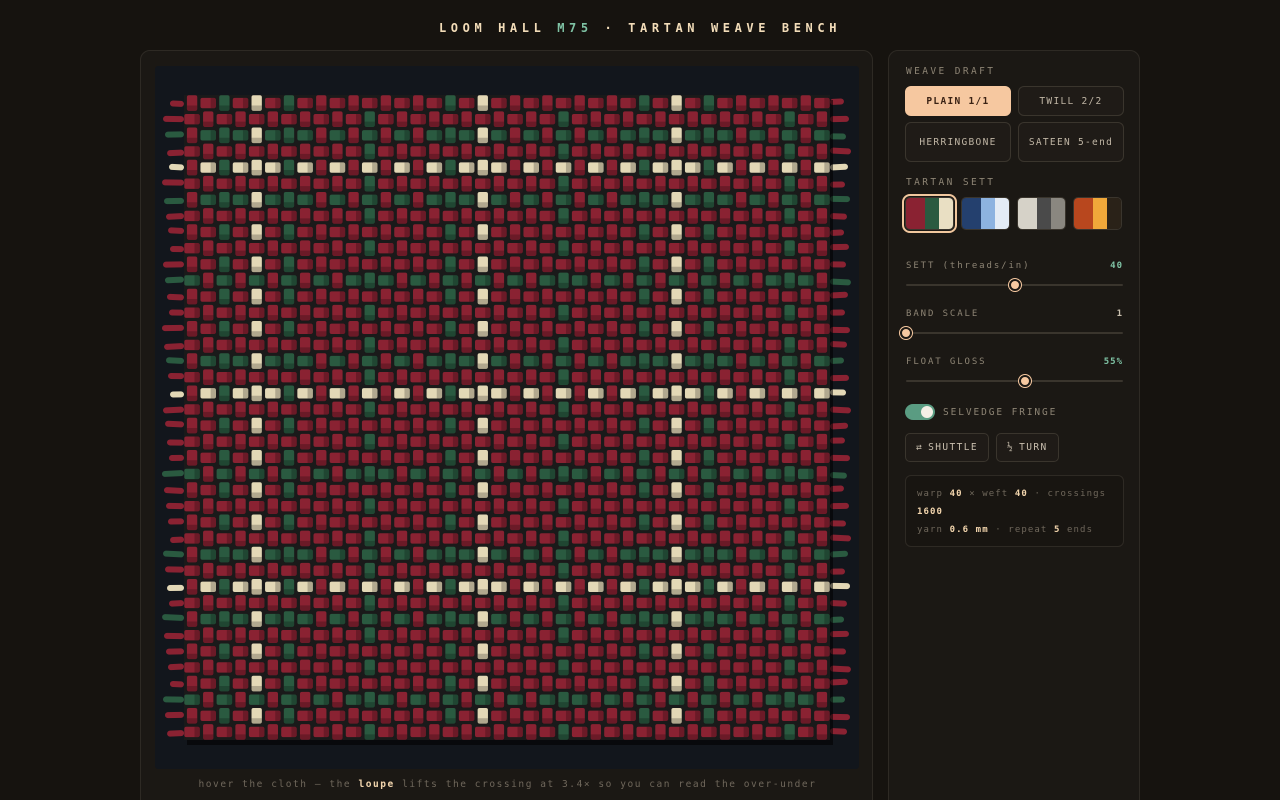 This screenshot has width=1280, height=800. I want to click on half-turn-button: ½ TURN, so click(1027, 447).